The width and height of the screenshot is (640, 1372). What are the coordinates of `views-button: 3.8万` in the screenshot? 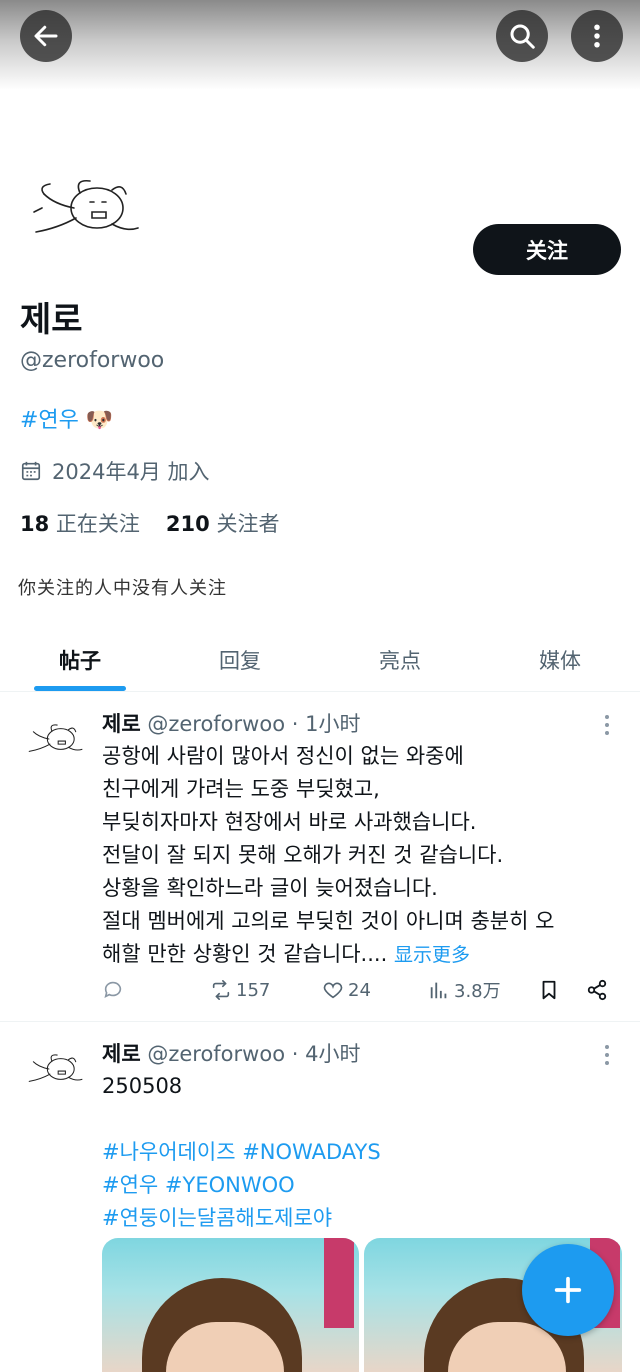 It's located at (464, 990).